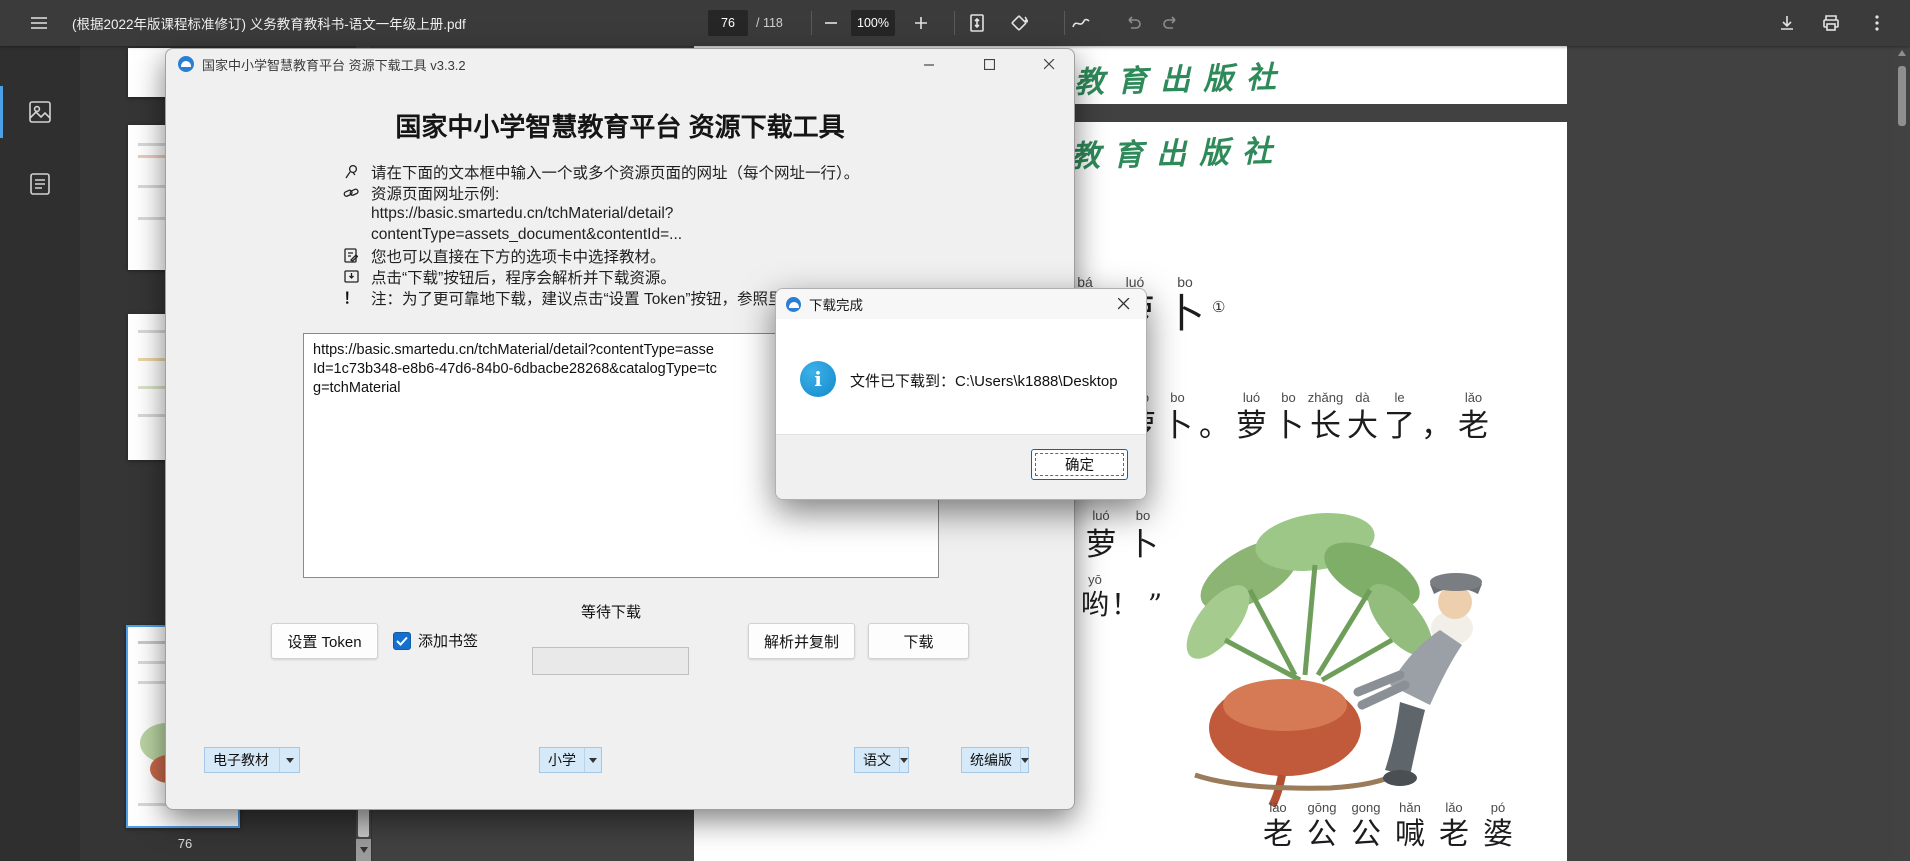 This screenshot has width=1910, height=861. What do you see at coordinates (402, 640) in the screenshot?
I see `checkbox-checked` at bounding box center [402, 640].